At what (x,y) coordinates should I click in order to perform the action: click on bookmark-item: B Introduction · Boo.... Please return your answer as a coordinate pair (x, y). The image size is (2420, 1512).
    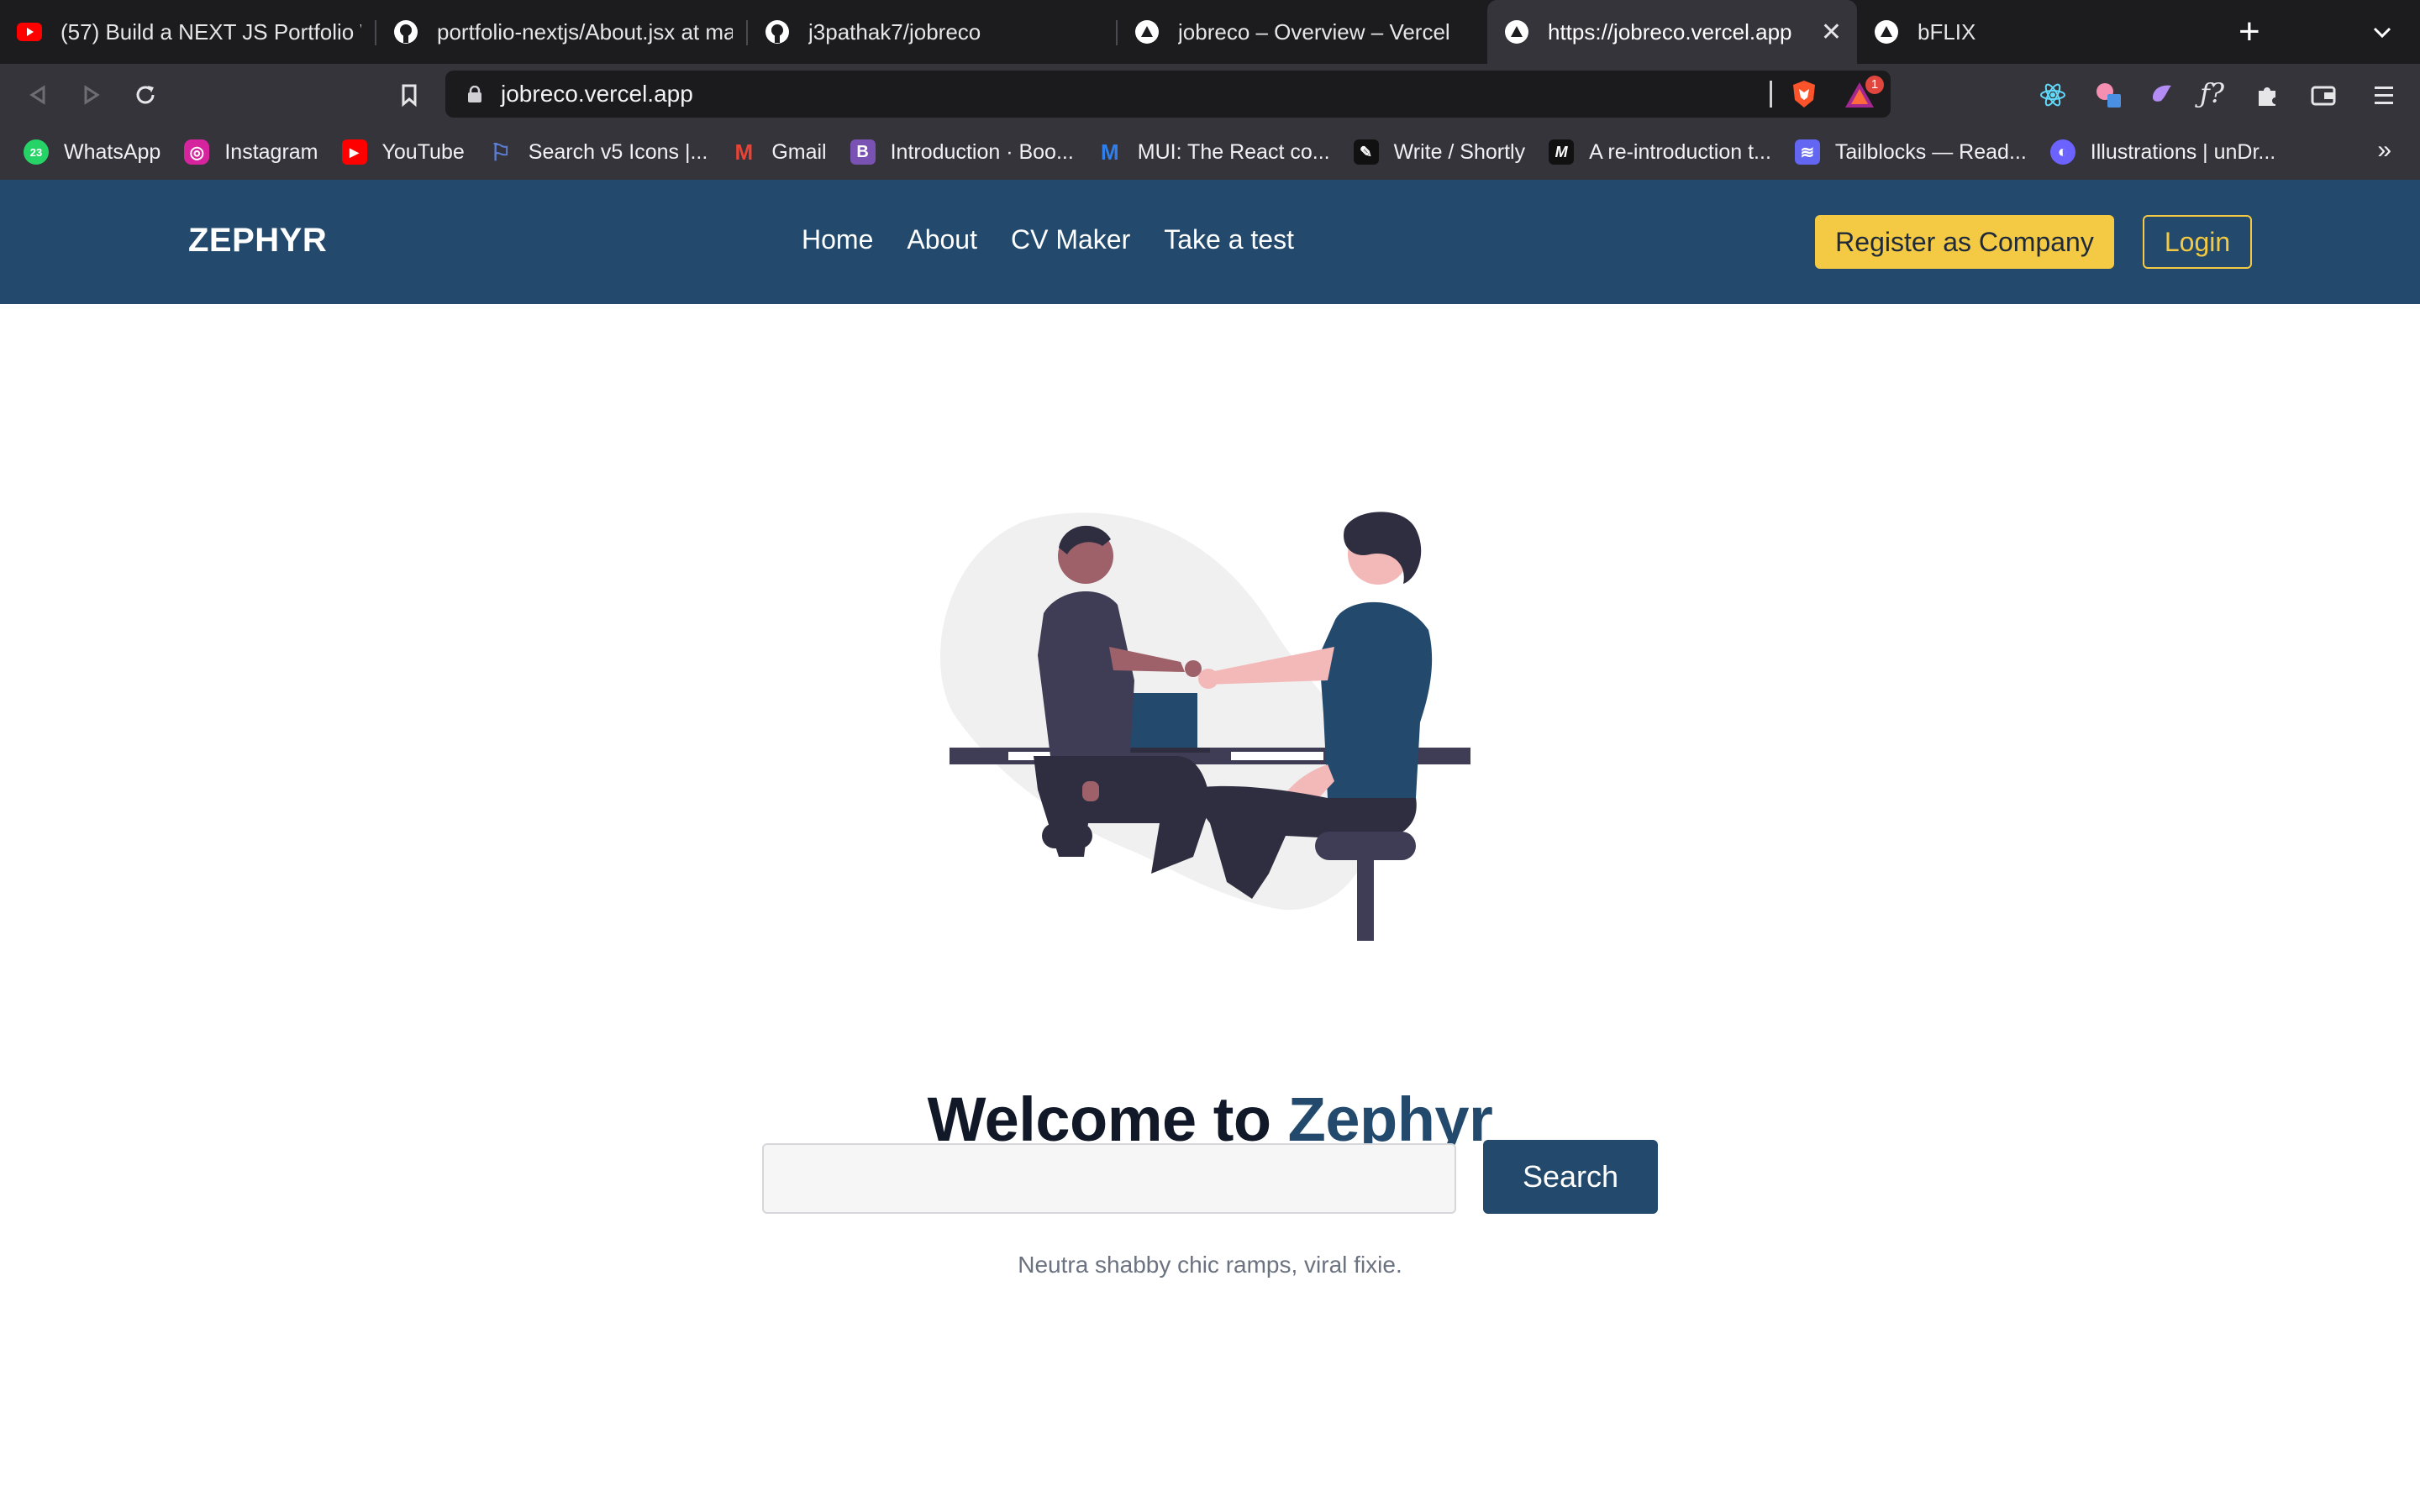
    Looking at the image, I should click on (962, 152).